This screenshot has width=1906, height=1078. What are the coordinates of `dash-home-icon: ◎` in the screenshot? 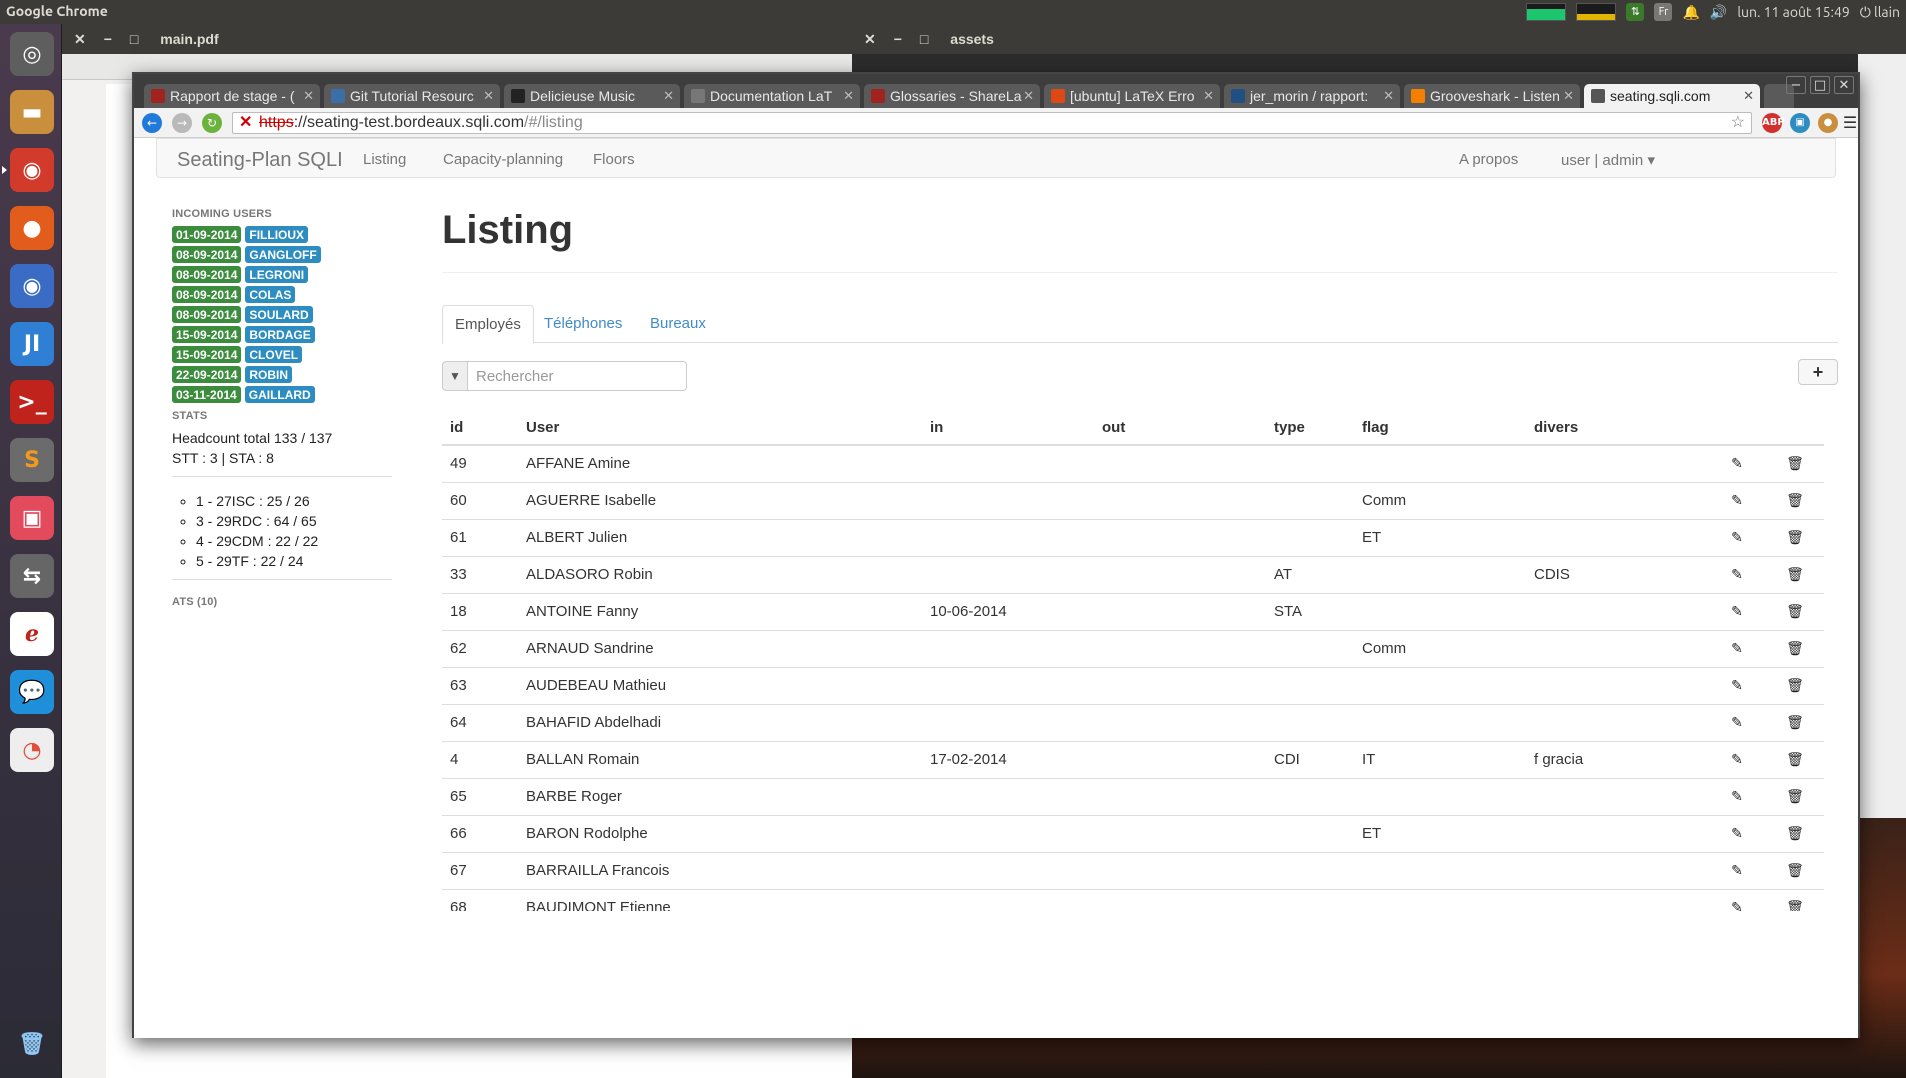 It's located at (32, 54).